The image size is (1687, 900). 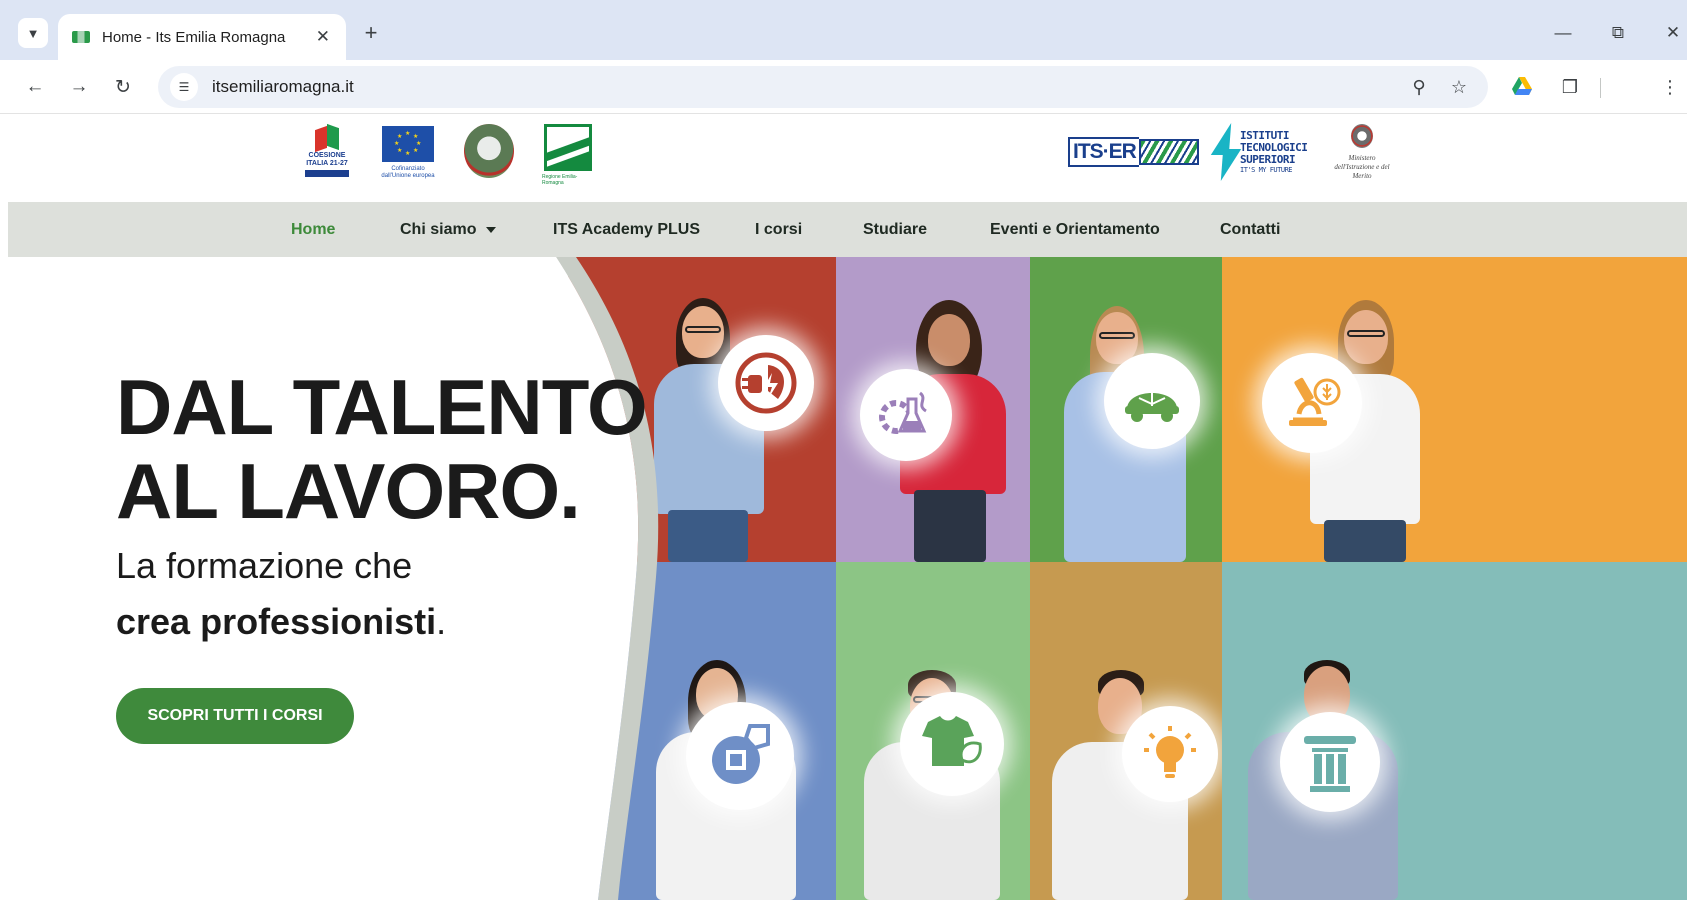 What do you see at coordinates (906, 415) in the screenshot?
I see `gear-flask-dna-icon` at bounding box center [906, 415].